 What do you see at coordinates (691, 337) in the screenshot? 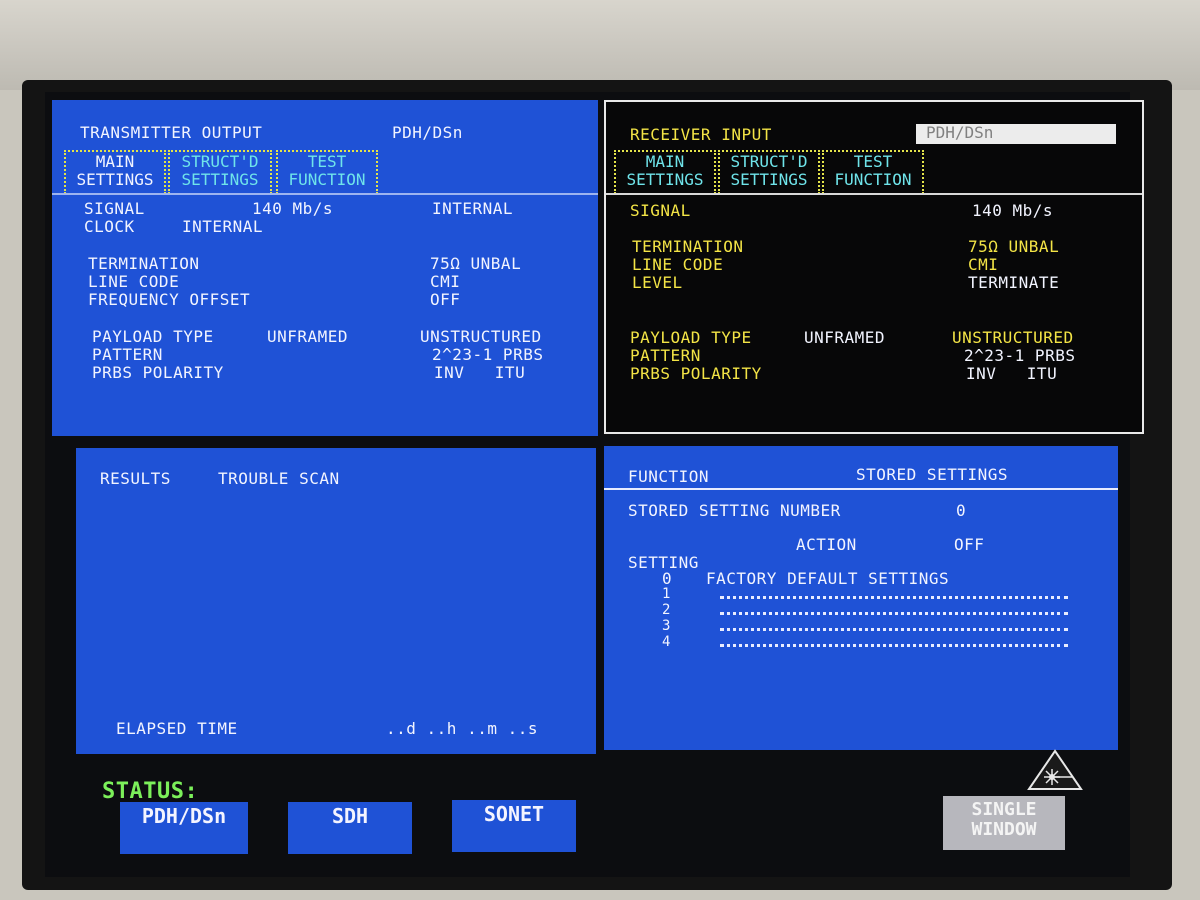
I see `rx-payload-label: PAYLOAD TYPE` at bounding box center [691, 337].